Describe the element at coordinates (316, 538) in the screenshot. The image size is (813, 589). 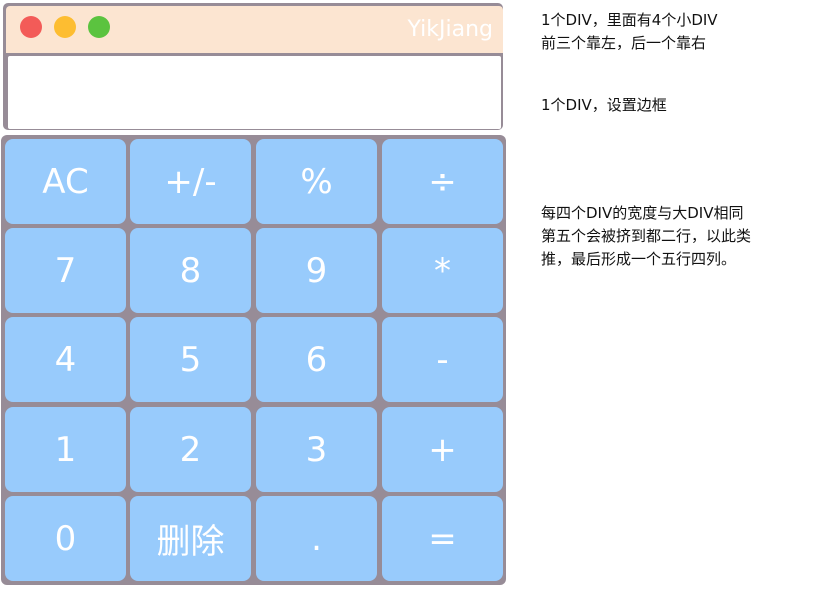
I see `key-decimal: .` at that location.